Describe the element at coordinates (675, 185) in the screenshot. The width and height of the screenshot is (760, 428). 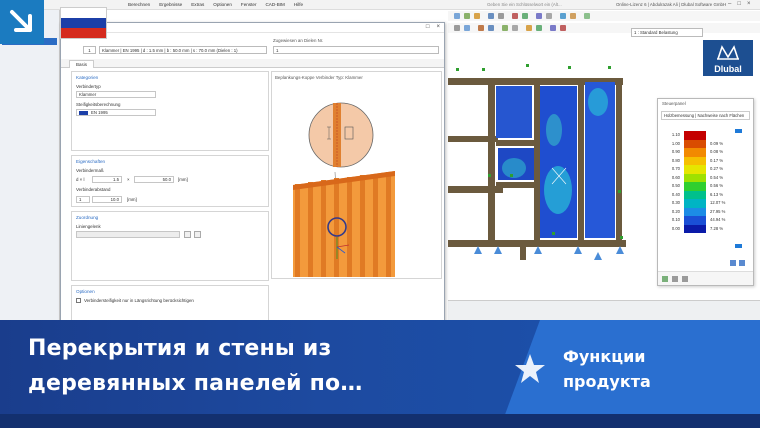
I see `legend-value: 0.50` at that location.